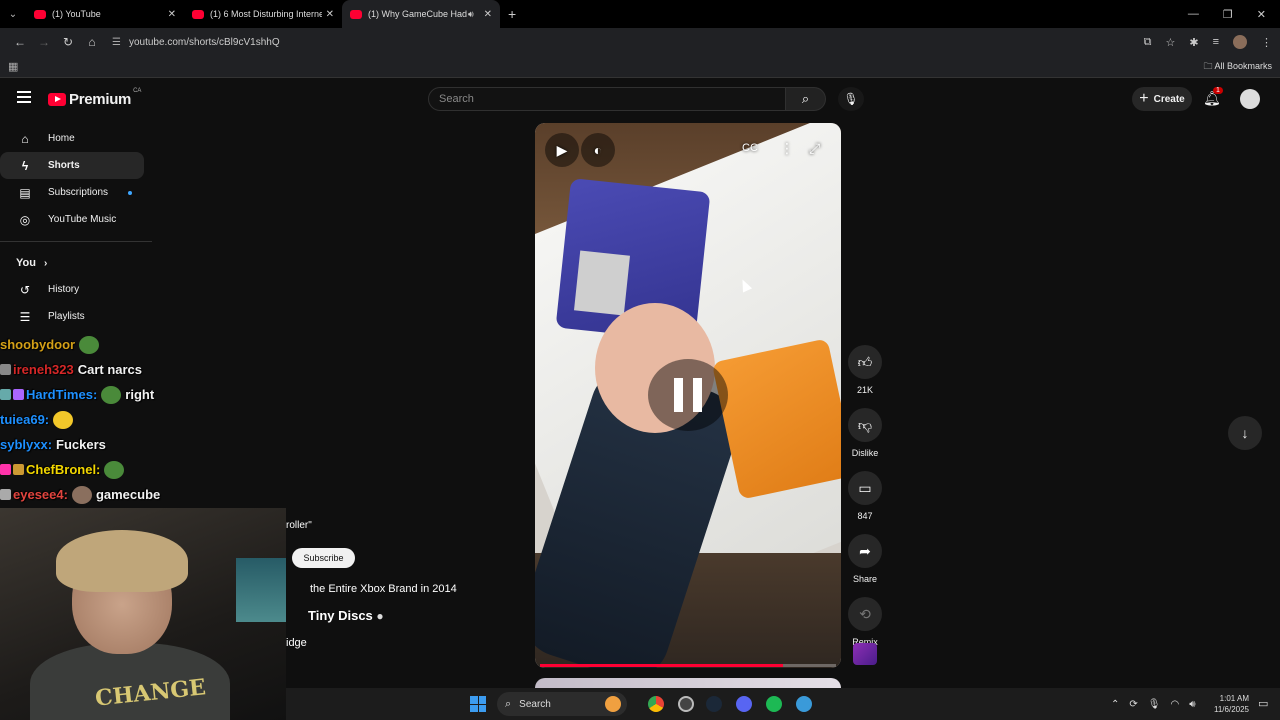 This screenshot has height=720, width=1280. What do you see at coordinates (1237, 67) in the screenshot?
I see `all-bookmarks-button: 🗀︎ All Bookmarks` at bounding box center [1237, 67].